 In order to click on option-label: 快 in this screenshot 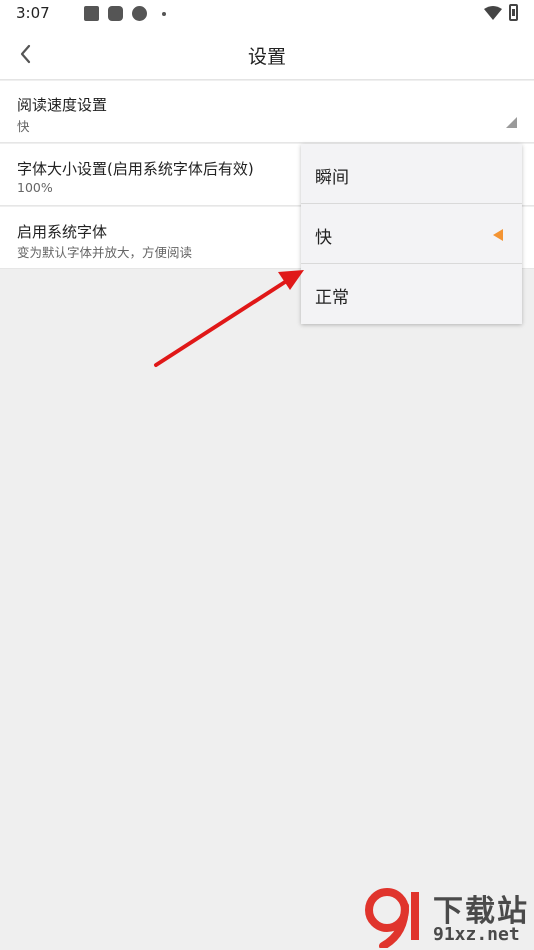, I will do `click(323, 238)`.